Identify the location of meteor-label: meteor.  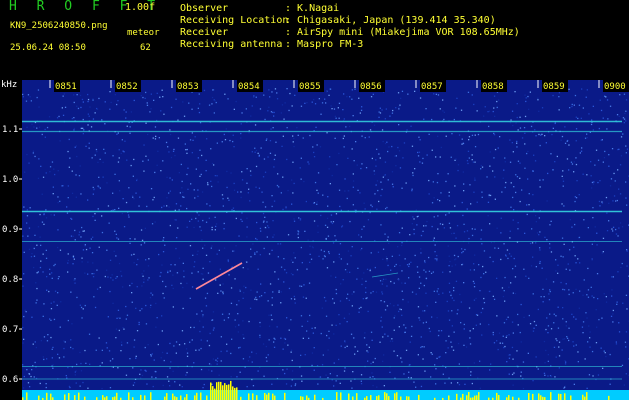
(143, 33).